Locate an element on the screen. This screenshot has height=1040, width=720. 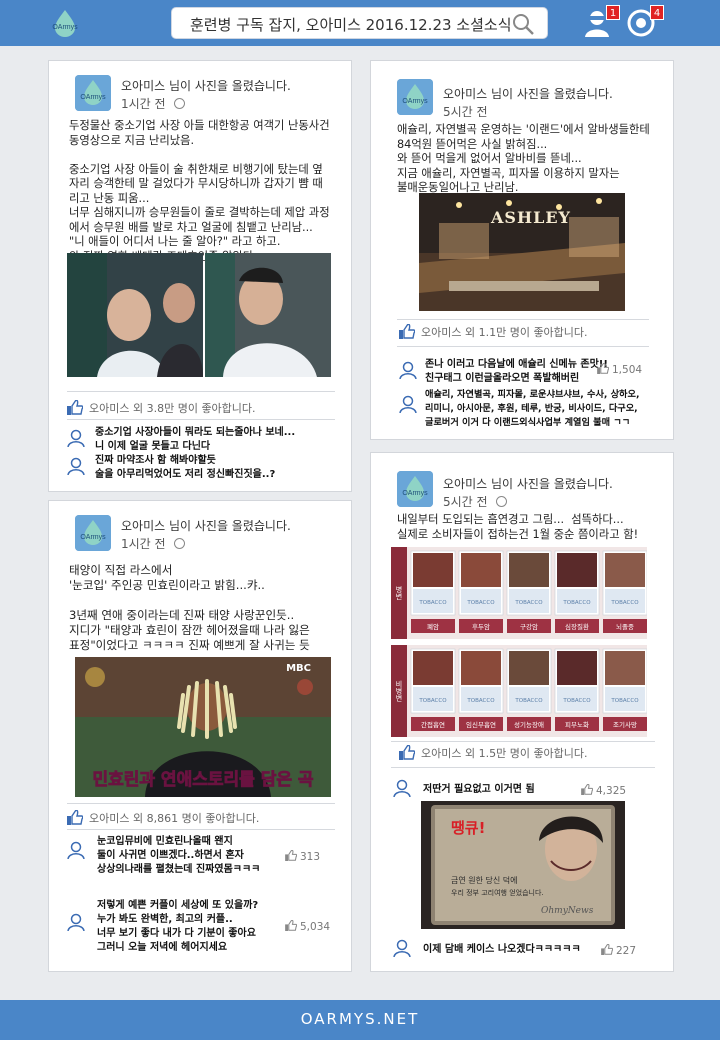
warning-caption: 간접흡연 is located at coordinates (433, 724).